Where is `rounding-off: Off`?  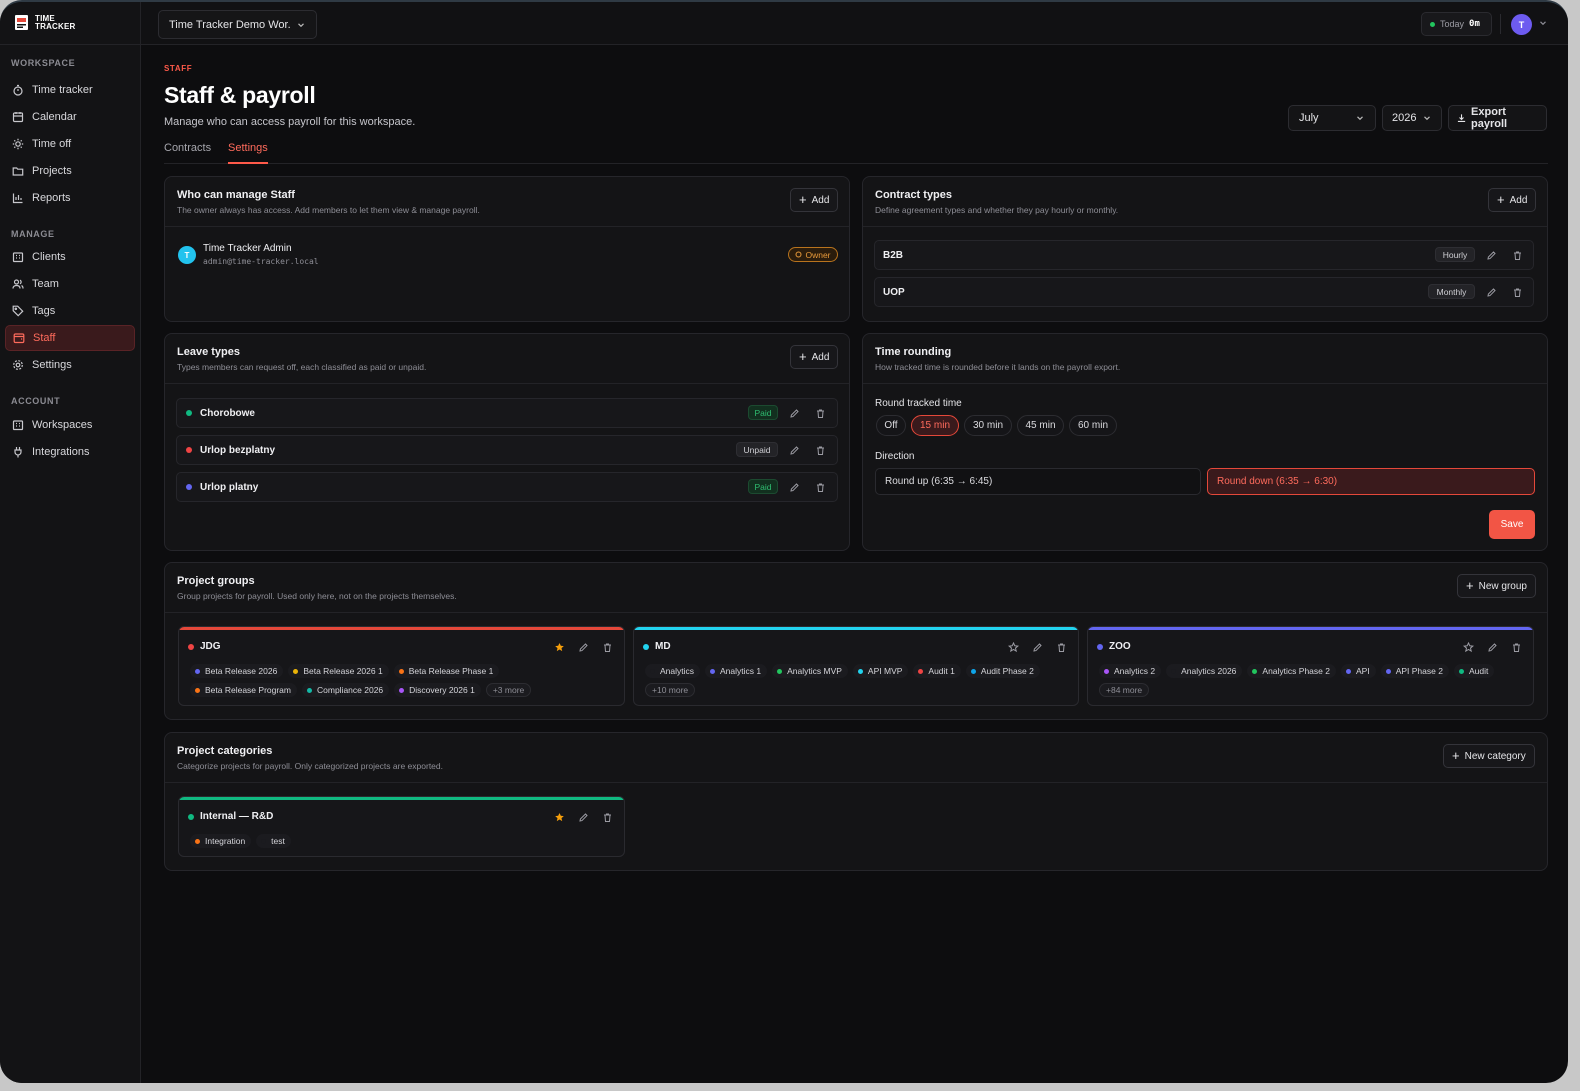 rounding-off: Off is located at coordinates (891, 425).